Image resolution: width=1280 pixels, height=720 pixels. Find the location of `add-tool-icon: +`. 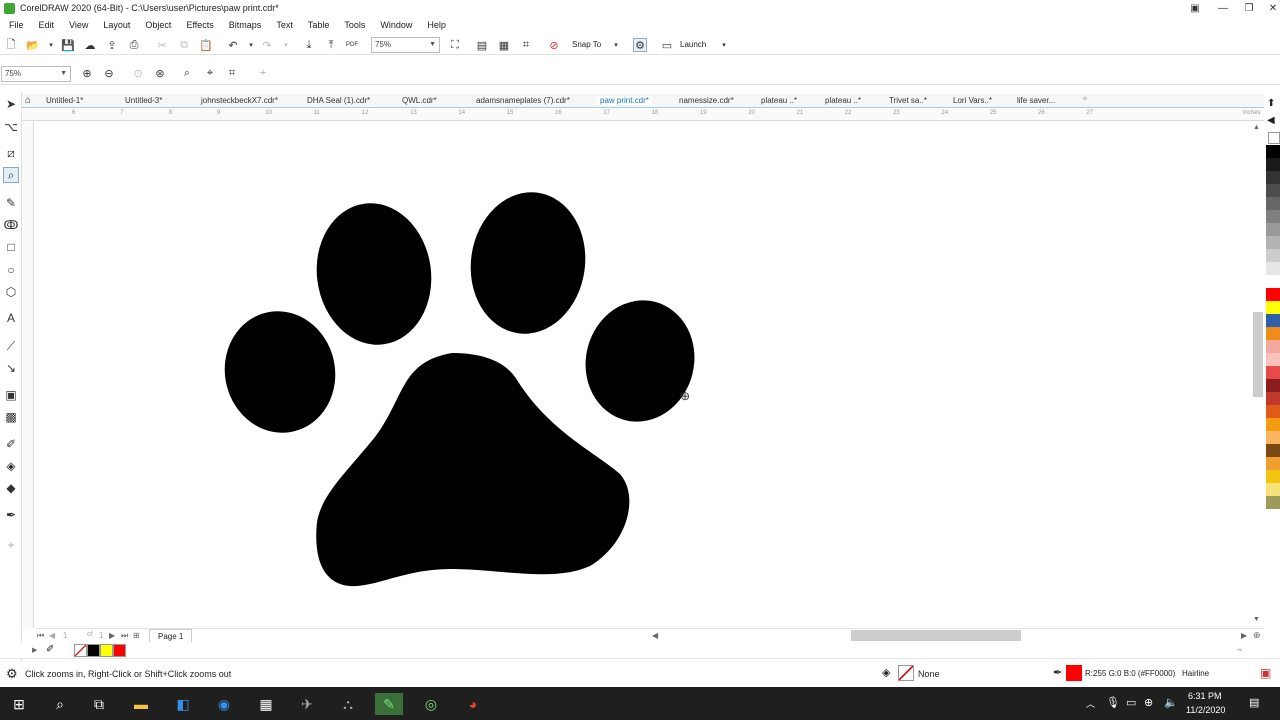

add-tool-icon: + is located at coordinates (11, 545).